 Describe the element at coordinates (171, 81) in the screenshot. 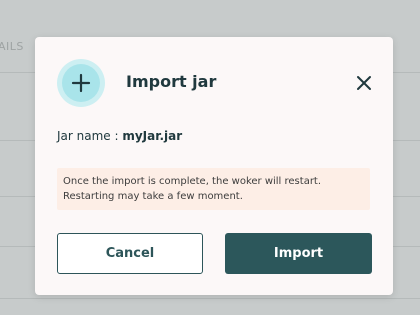

I see `dialog-title: Import jar` at that location.